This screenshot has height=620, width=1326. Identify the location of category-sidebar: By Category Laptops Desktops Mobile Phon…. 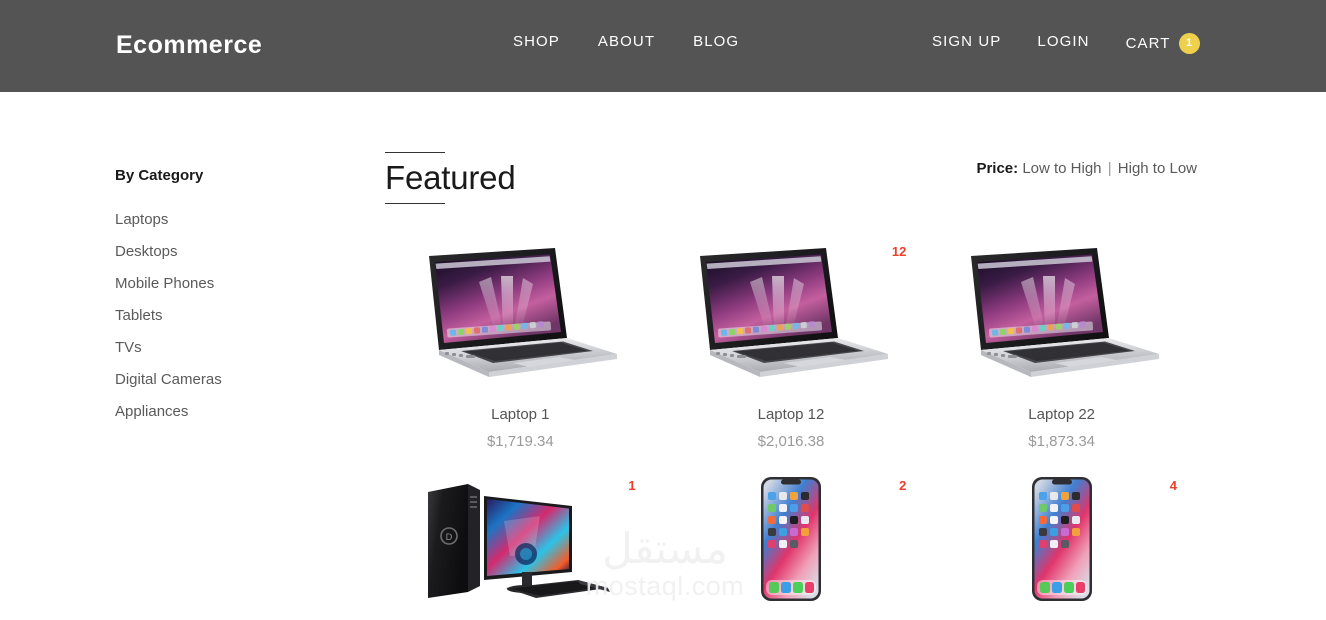
(225, 297).